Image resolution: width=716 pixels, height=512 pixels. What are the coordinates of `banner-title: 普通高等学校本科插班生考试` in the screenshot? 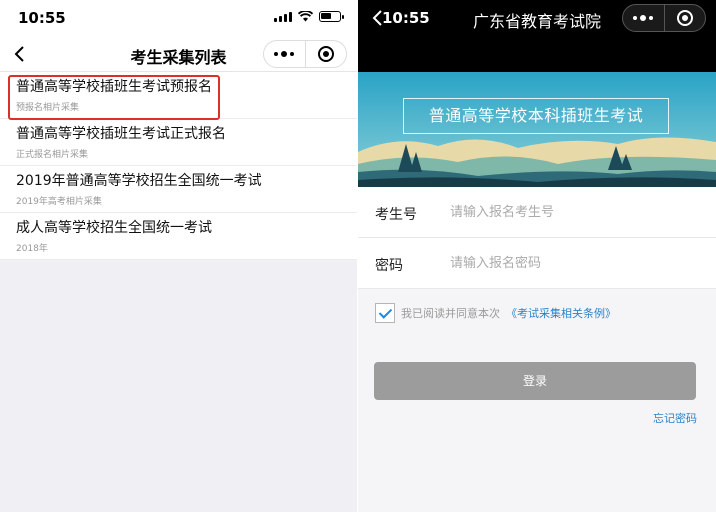 It's located at (536, 116).